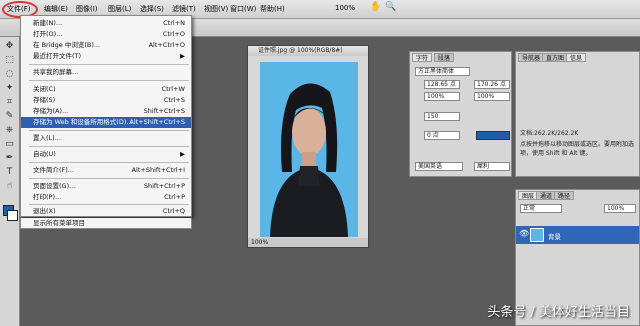 Image resolution: width=640 pixels, height=326 pixels. Describe the element at coordinates (493, 135) in the screenshot. I see `text-color-swatch` at that location.